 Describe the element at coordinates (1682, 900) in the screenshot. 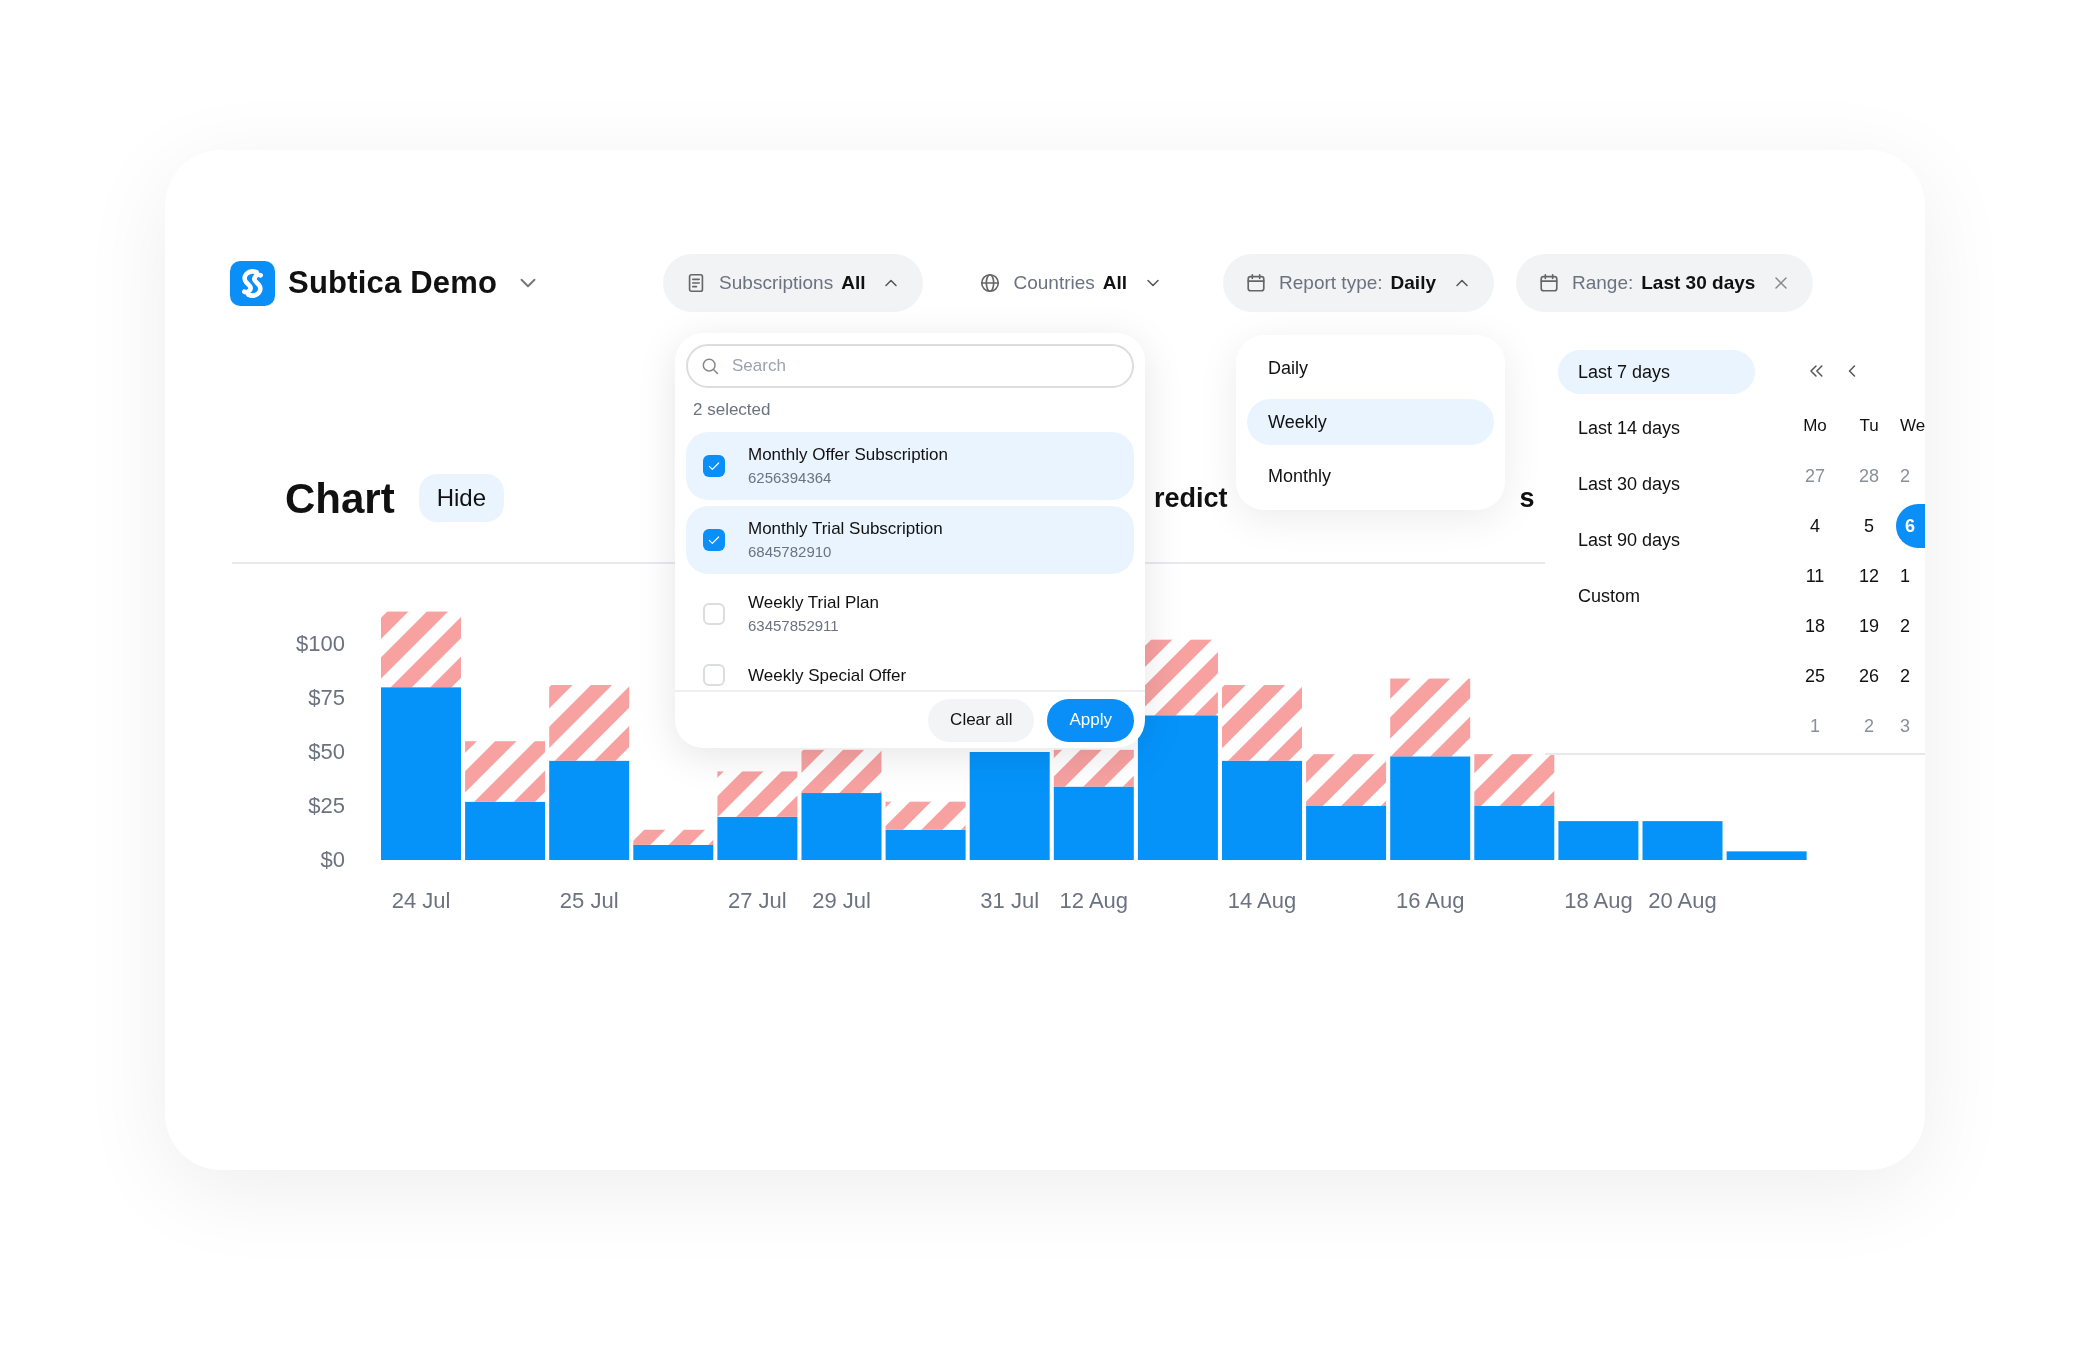

I see `axis-label: 20 Aug` at that location.